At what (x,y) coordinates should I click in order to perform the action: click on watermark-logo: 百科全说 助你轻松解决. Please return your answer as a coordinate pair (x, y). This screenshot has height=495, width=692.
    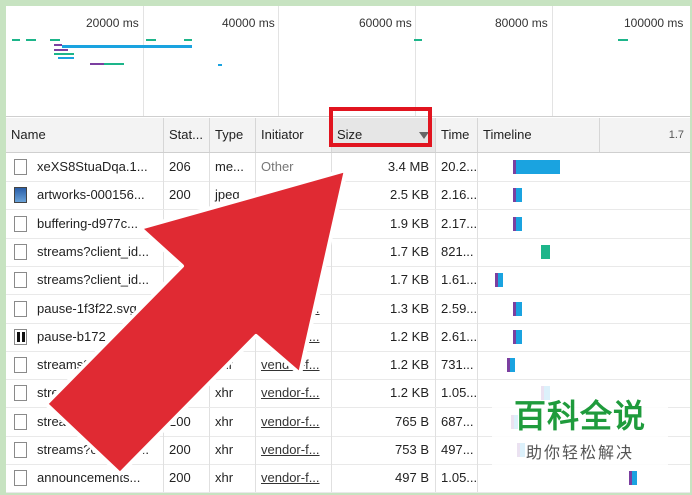
    Looking at the image, I should click on (580, 426).